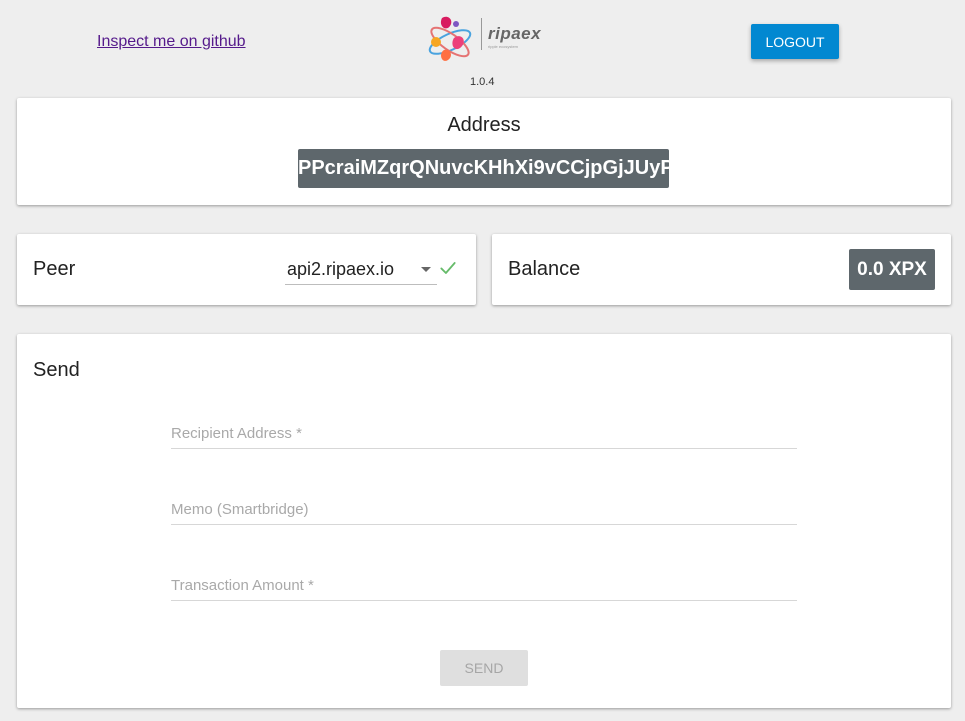 Image resolution: width=965 pixels, height=721 pixels. Describe the element at coordinates (484, 668) in the screenshot. I see `send-button: SEND` at that location.